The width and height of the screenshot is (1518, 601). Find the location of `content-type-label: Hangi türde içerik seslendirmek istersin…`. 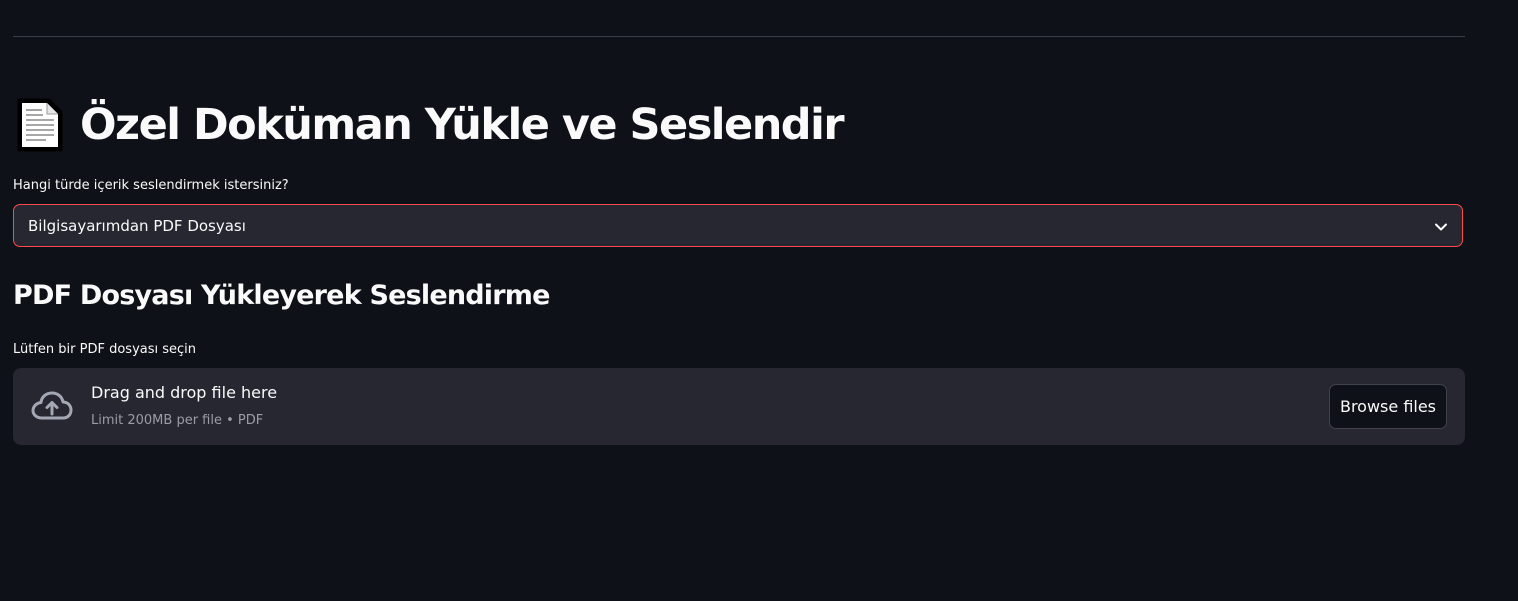

content-type-label: Hangi türde içerik seslendirmek istersin… is located at coordinates (151, 185).